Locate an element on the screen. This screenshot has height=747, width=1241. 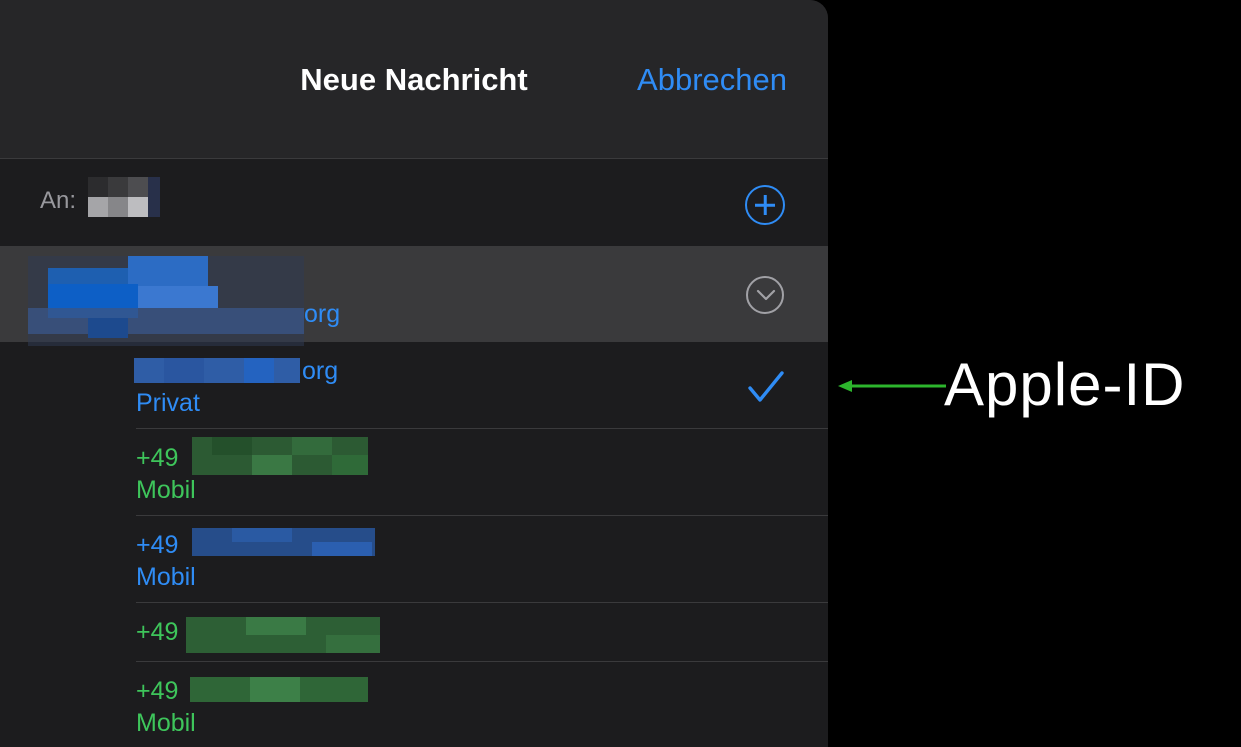
navigation-bar: Neue Nachricht Abbrechen is located at coordinates (414, 79).